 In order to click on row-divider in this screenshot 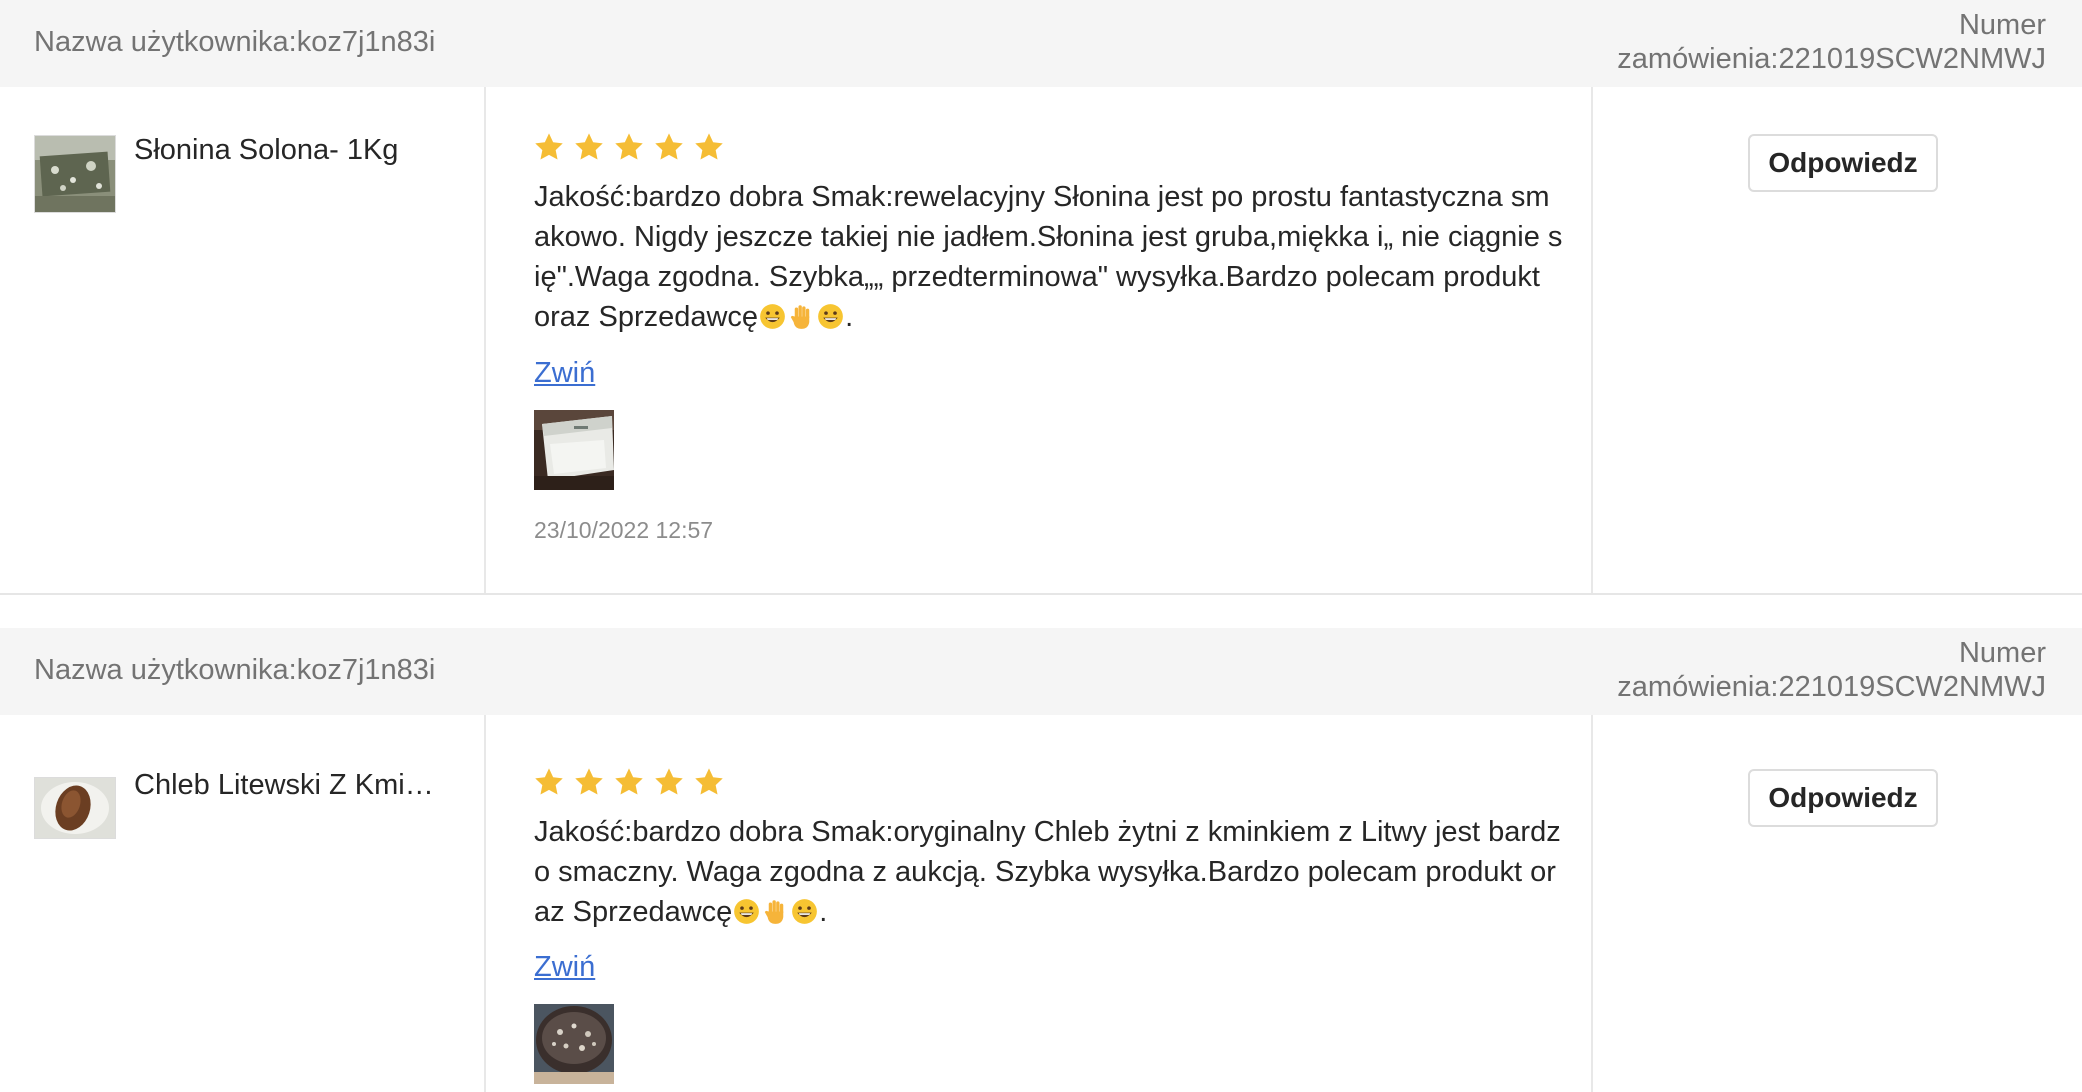, I will do `click(1041, 594)`.